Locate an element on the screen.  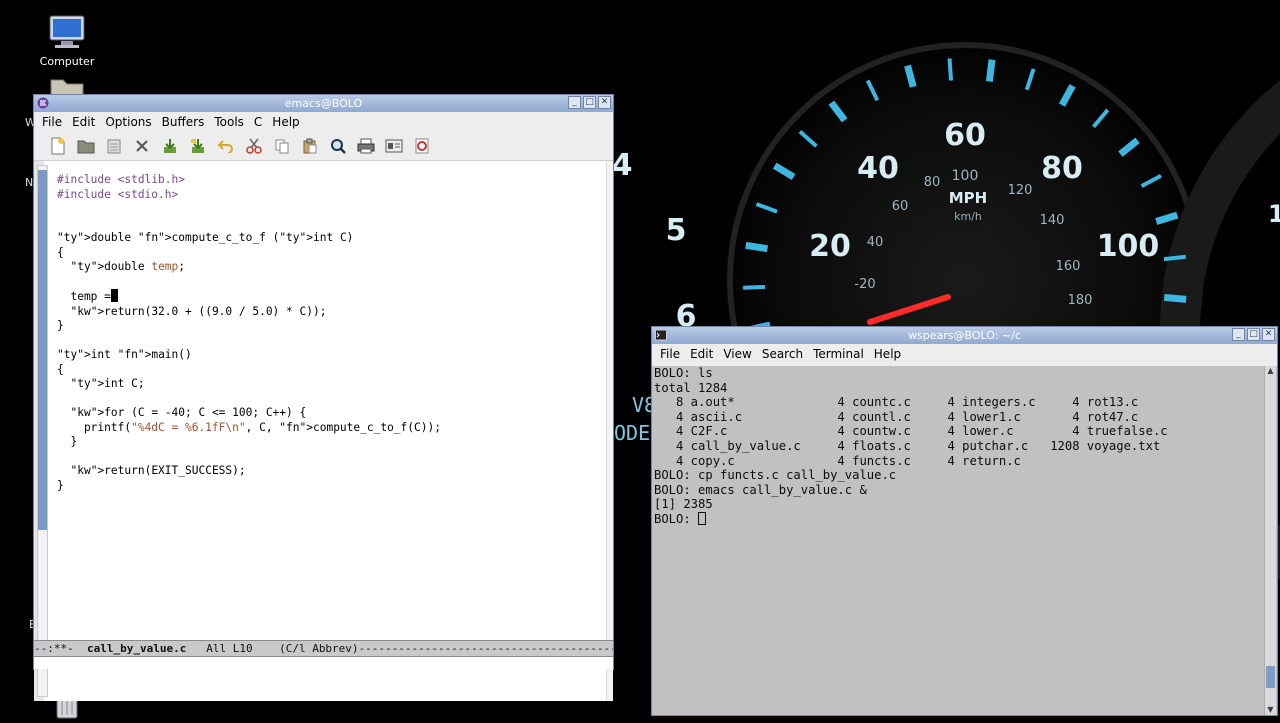
save-icon is located at coordinates (170, 146).